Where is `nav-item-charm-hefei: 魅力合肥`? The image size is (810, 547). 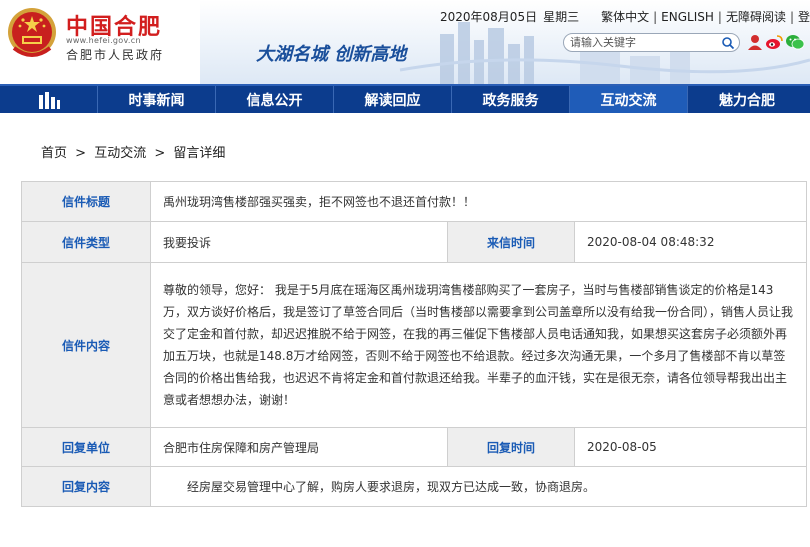
nav-item-charm-hefei: 魅力合肥 is located at coordinates (747, 99).